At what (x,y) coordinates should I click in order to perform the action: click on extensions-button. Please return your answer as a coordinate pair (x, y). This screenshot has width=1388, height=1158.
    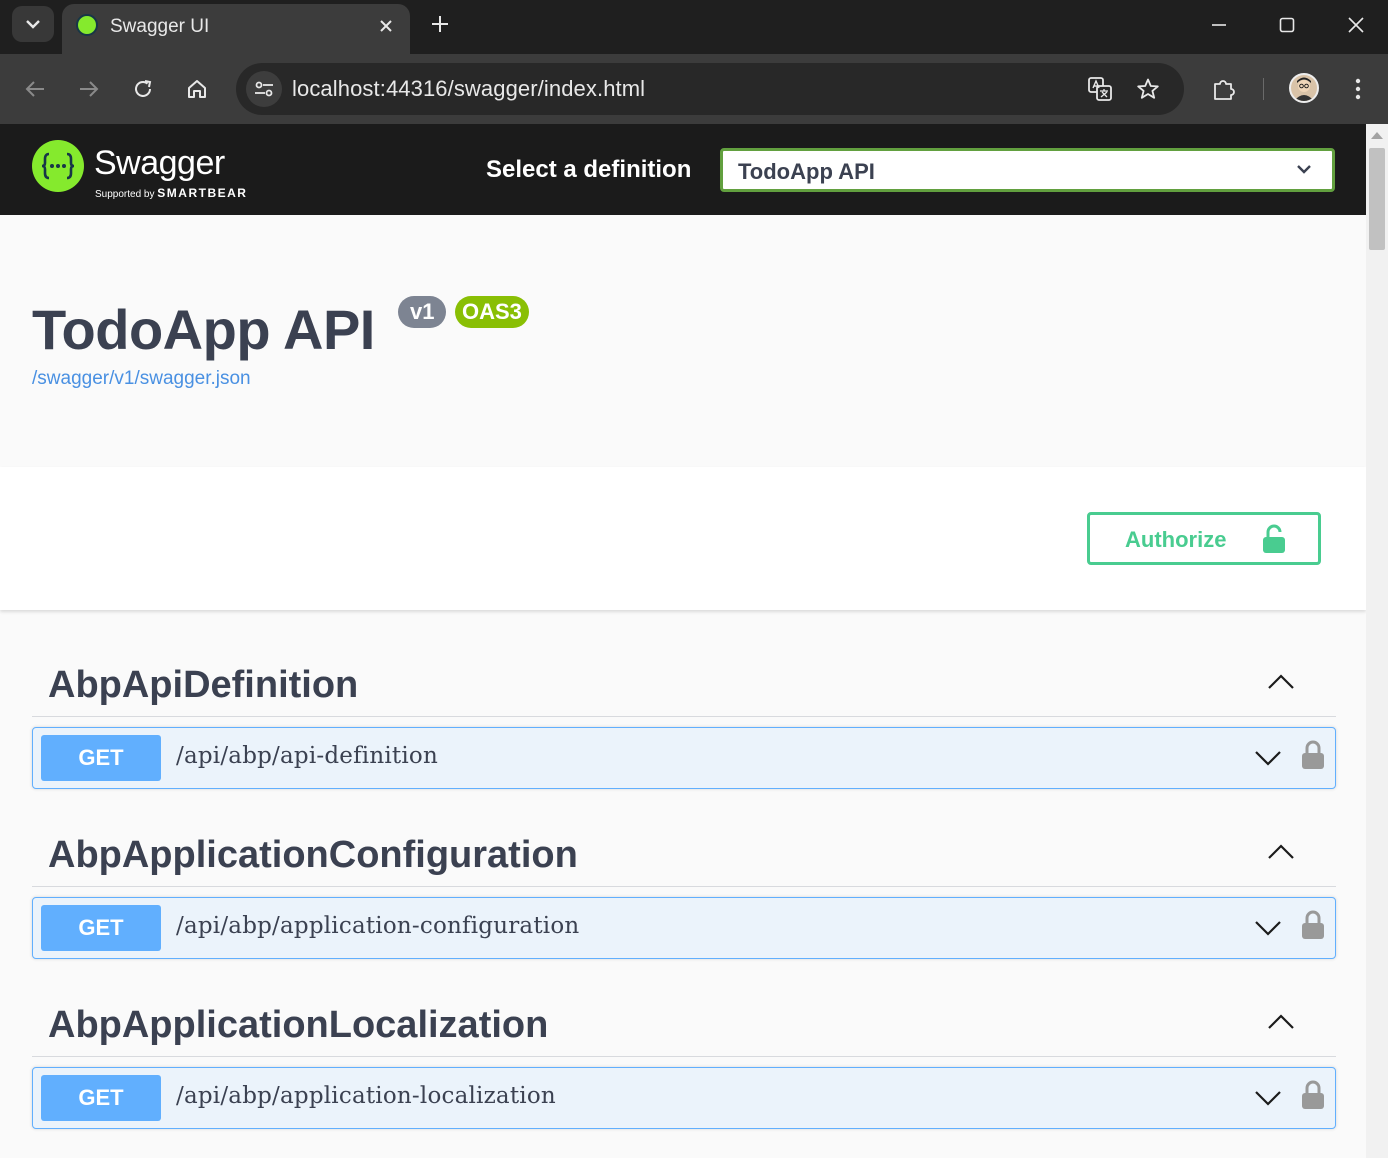
    Looking at the image, I should click on (1224, 89).